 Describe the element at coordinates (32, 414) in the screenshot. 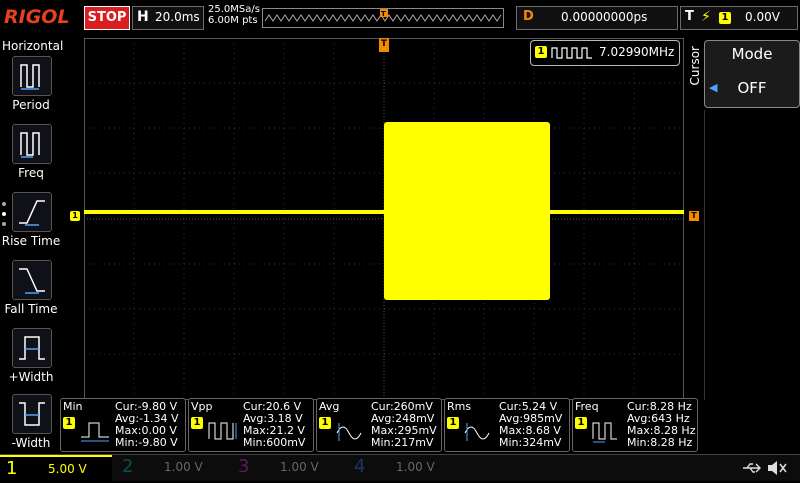

I see `neg-width-icon` at that location.